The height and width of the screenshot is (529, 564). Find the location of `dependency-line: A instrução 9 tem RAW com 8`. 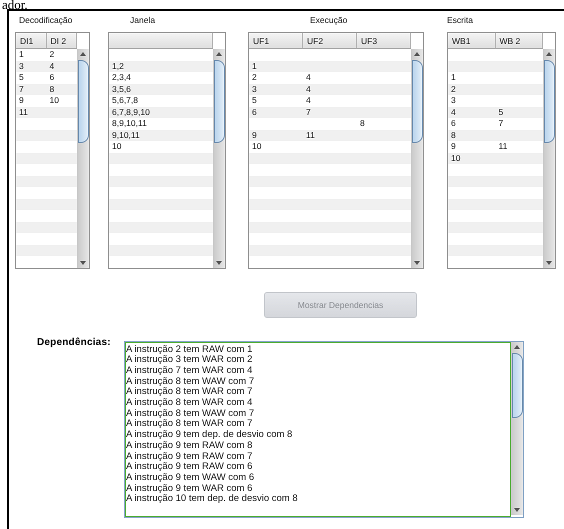

dependency-line: A instrução 9 tem RAW com 8 is located at coordinates (190, 446).